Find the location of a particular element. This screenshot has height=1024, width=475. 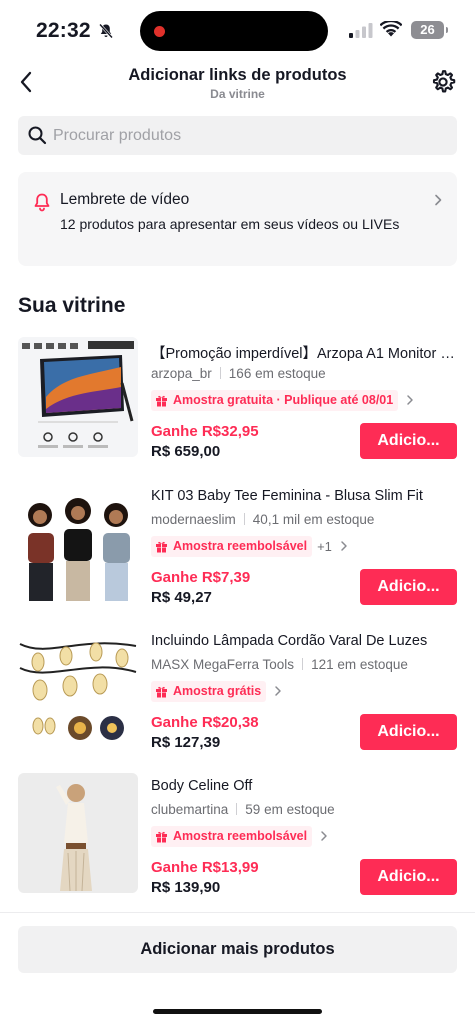

commission-earn: Ganhe R$32,95 is located at coordinates (205, 431).